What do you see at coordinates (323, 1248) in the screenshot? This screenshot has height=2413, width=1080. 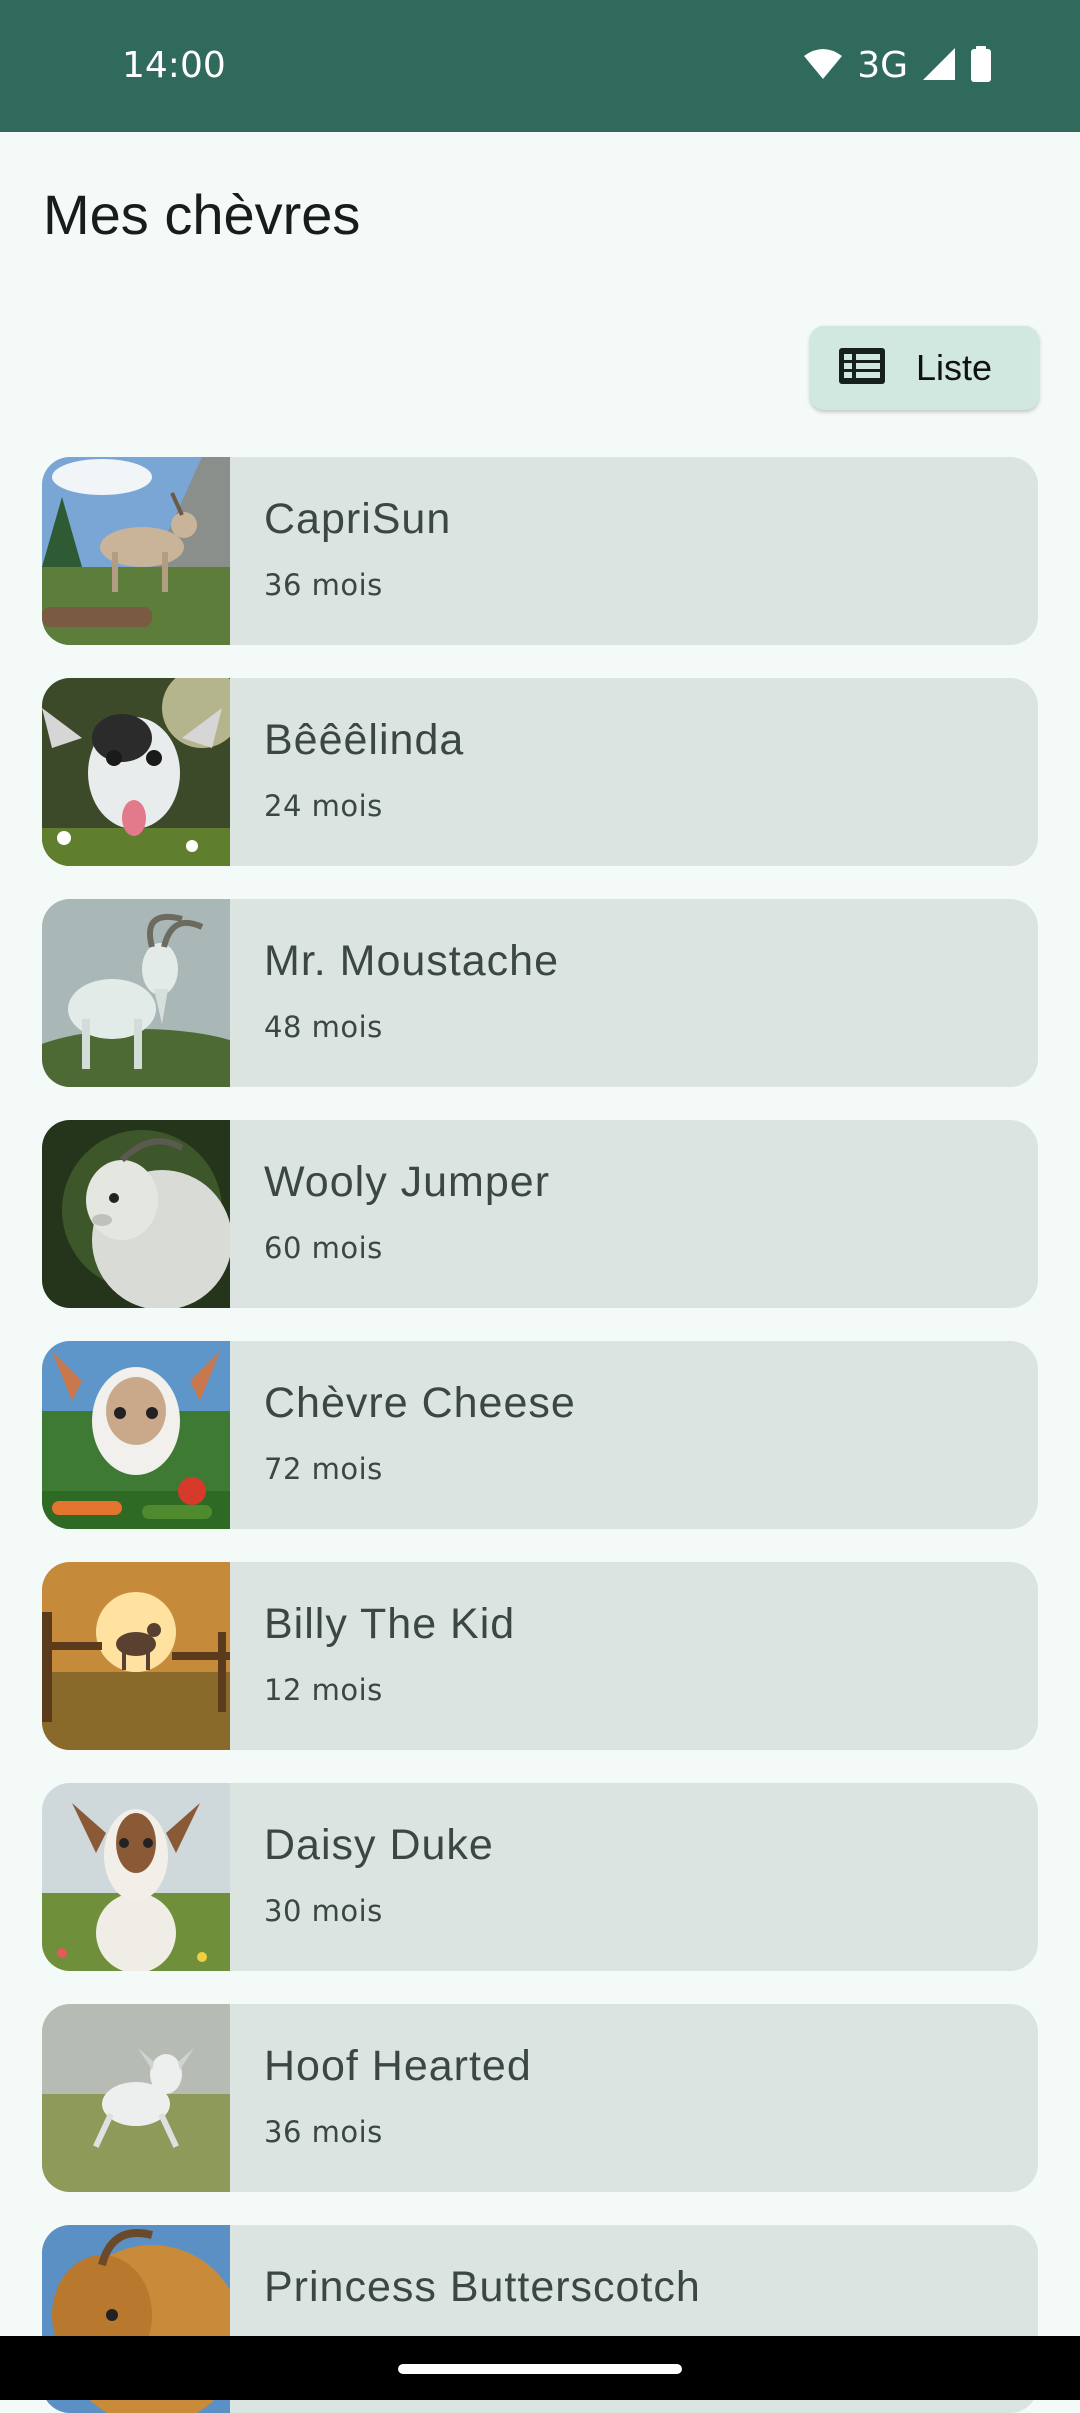 I see `goat-age: 60 mois` at bounding box center [323, 1248].